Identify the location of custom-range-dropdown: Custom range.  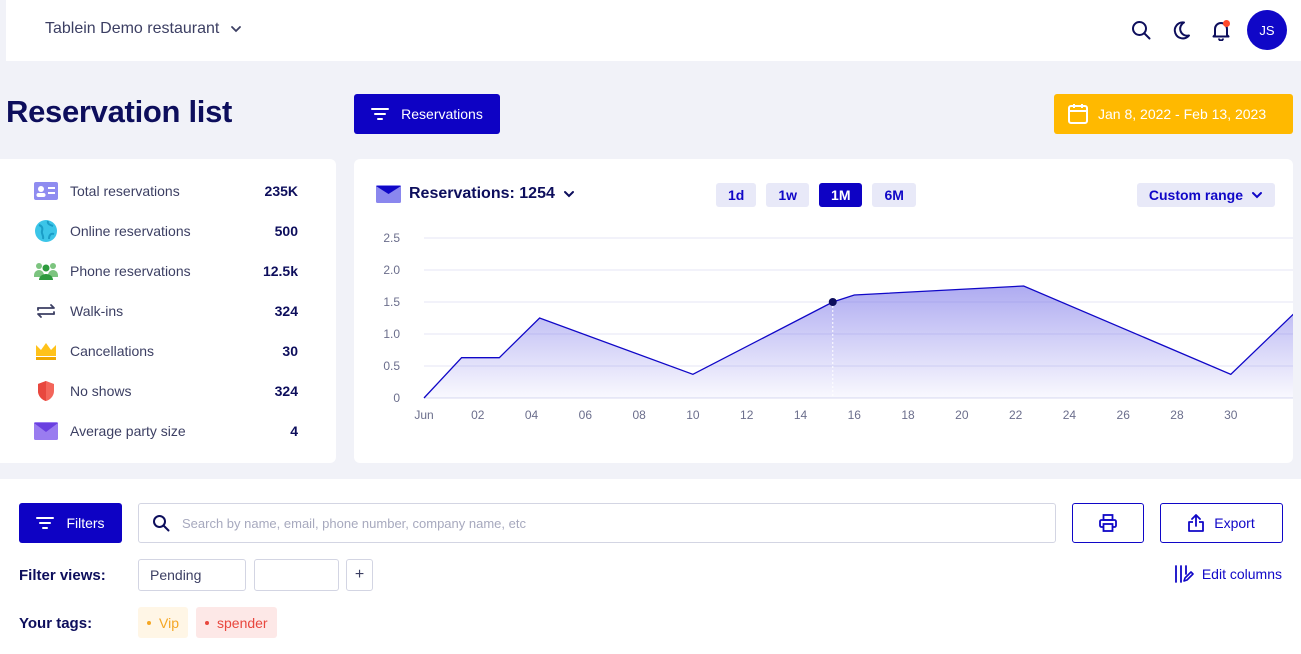
(1205, 195).